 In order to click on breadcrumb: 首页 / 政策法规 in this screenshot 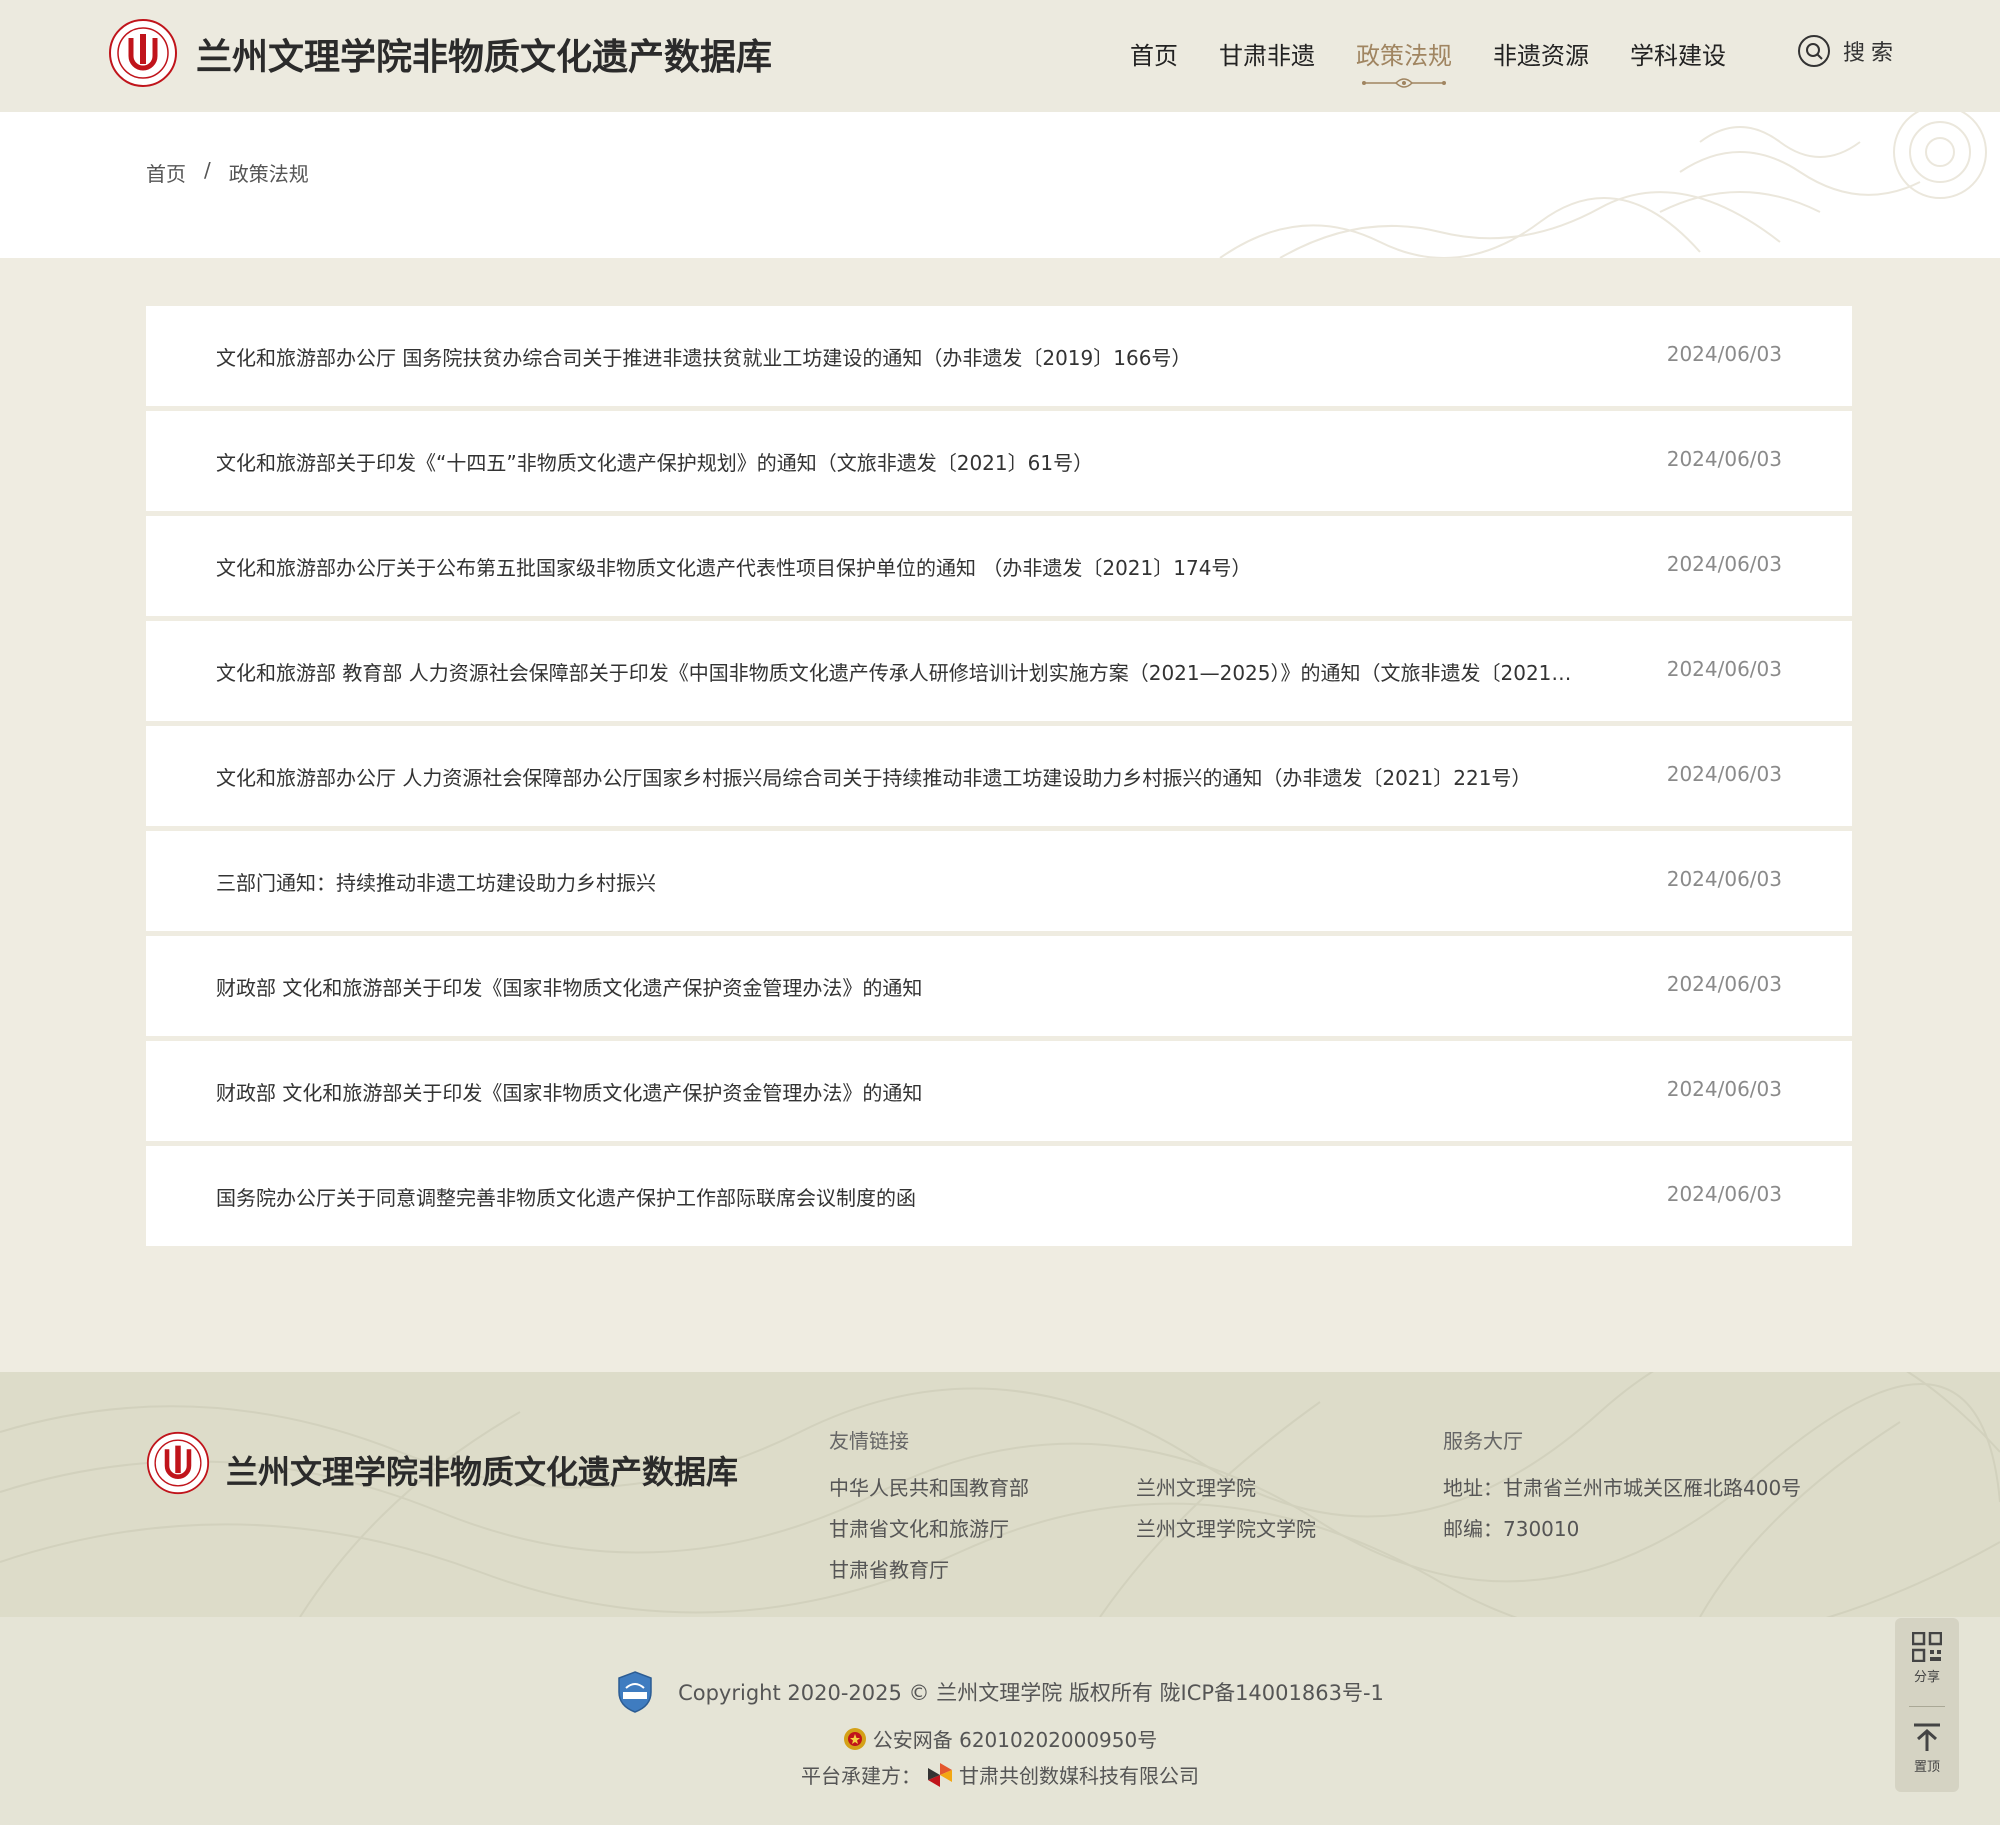, I will do `click(227, 172)`.